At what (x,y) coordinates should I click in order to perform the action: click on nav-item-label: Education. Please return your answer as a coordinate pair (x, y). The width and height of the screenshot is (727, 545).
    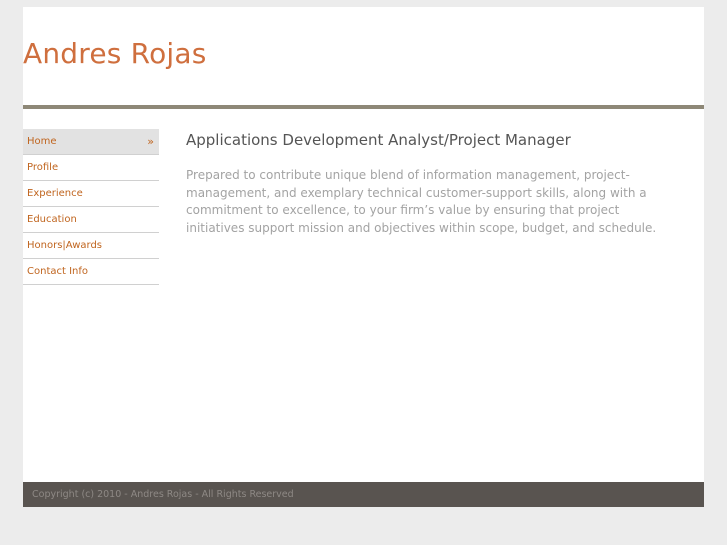
    Looking at the image, I should click on (52, 219).